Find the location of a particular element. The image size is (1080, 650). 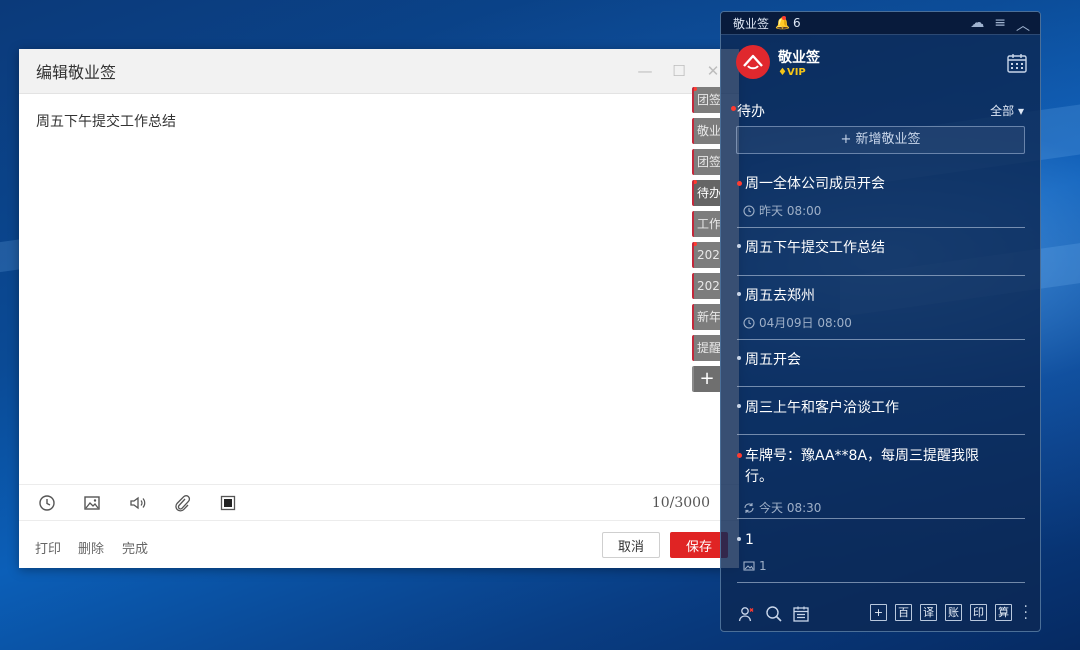

add-category-button: + is located at coordinates (706, 379).